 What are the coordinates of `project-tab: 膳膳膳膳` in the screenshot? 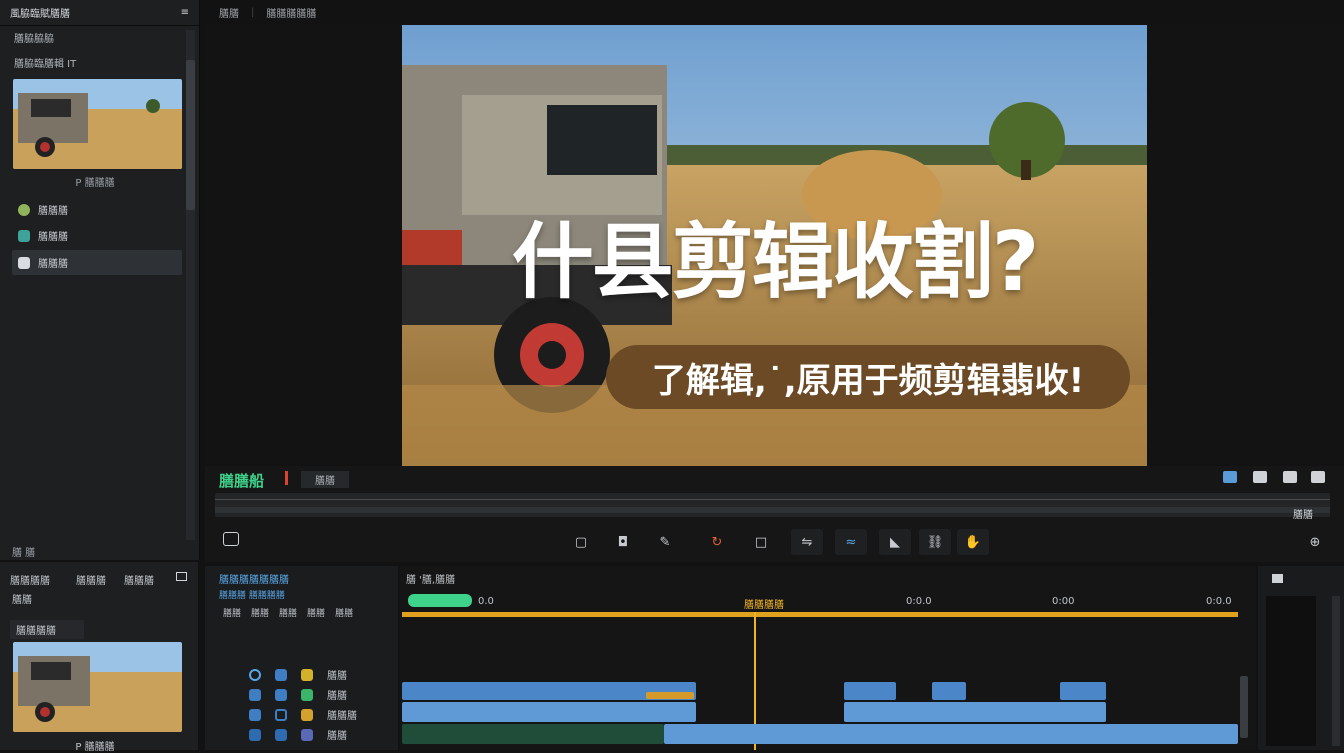 It's located at (30, 579).